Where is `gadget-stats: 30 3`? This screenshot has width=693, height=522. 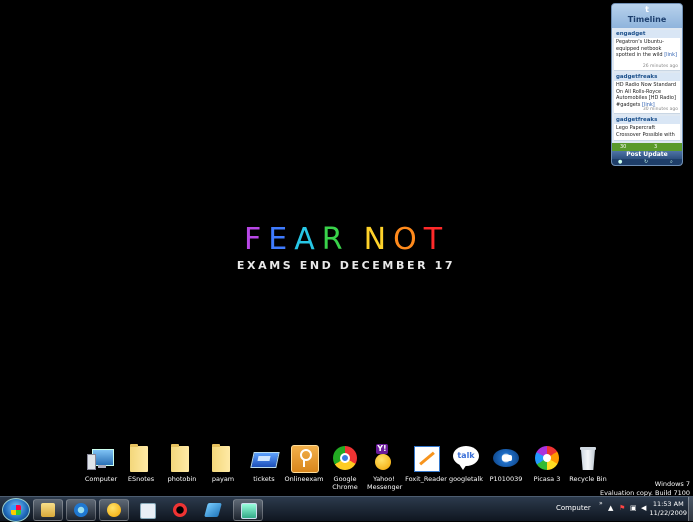
gadget-stats: 30 3 is located at coordinates (647, 147).